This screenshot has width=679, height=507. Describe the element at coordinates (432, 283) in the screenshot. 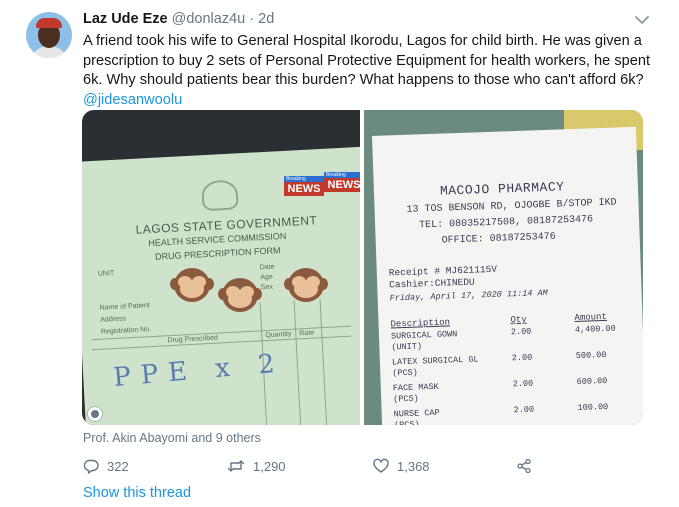

I see `cashier: Cashier:CHINEDU` at that location.